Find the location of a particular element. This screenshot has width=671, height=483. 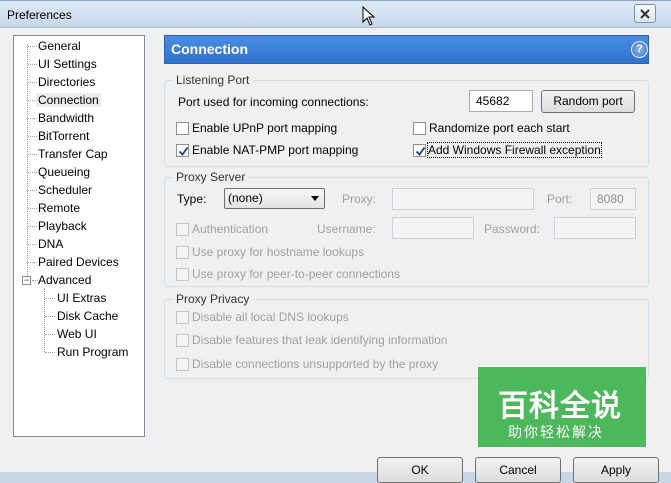

collapse-advanced-icon: − is located at coordinates (26, 280).